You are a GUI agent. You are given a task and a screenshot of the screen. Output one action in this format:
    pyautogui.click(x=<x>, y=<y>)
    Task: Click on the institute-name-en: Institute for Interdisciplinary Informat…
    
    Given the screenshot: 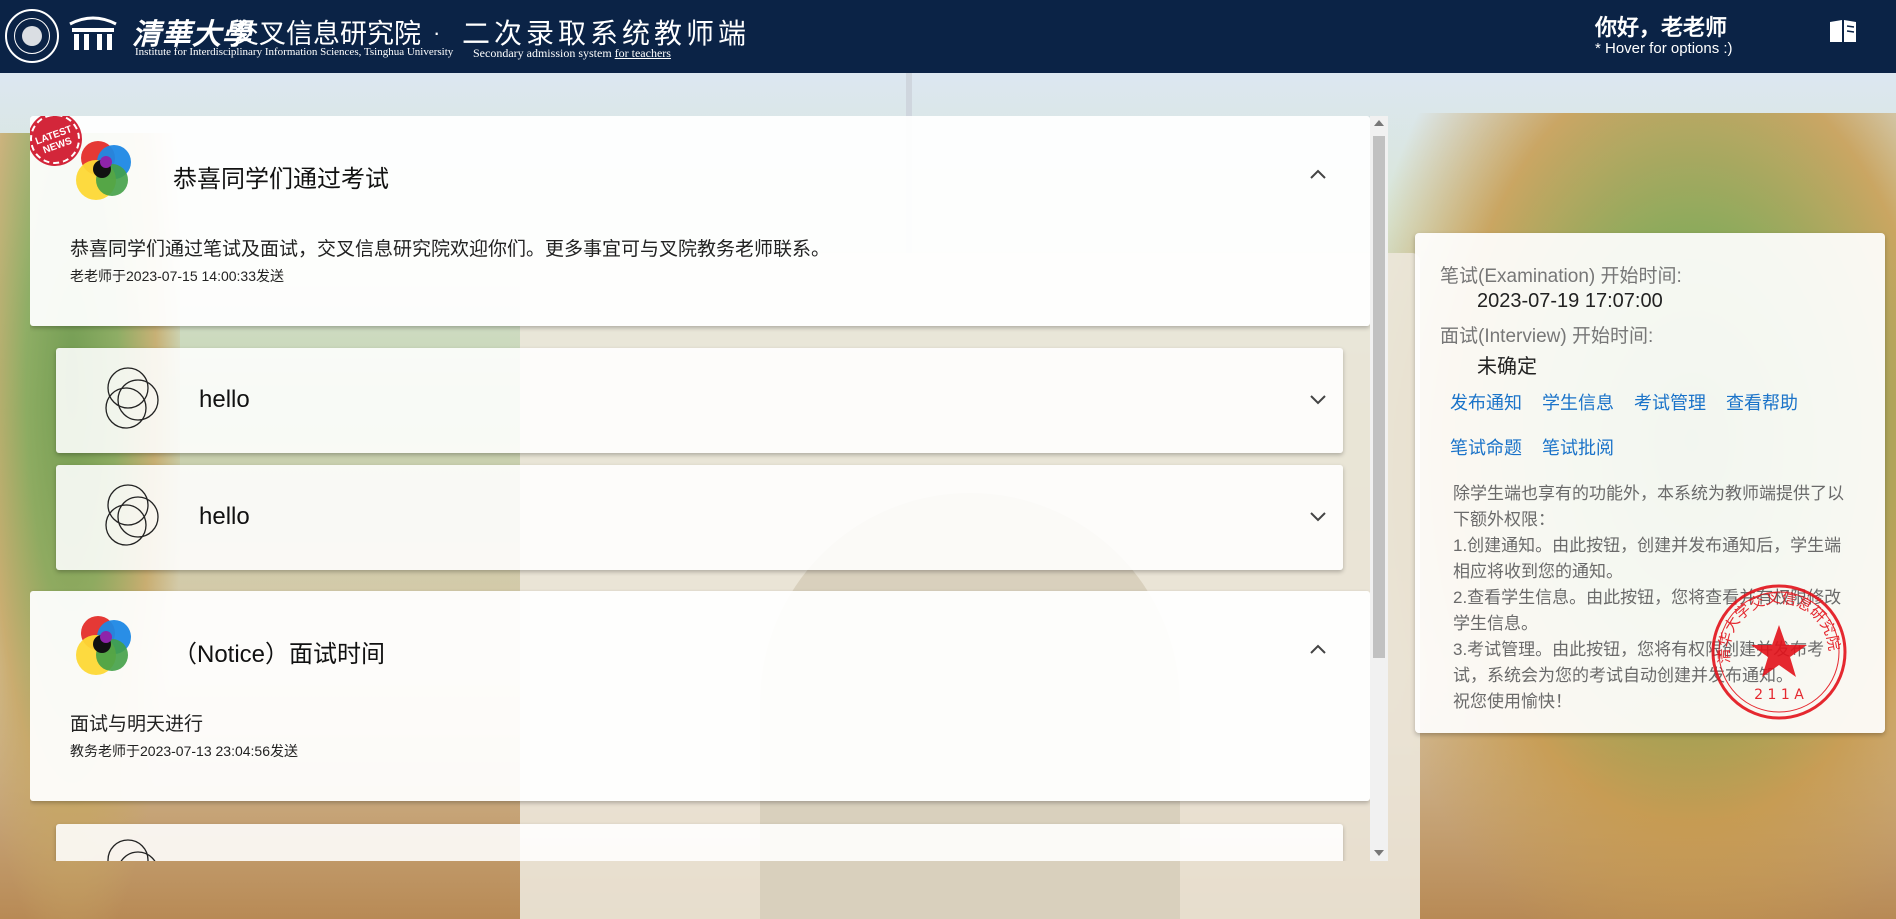 What is the action you would take?
    pyautogui.click(x=294, y=52)
    